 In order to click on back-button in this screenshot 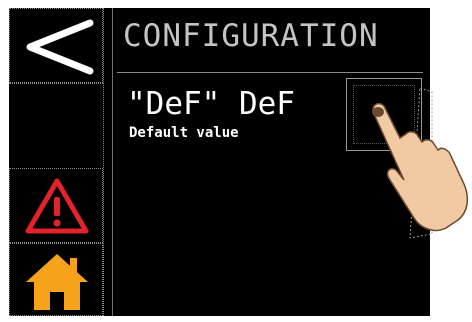, I will do `click(56, 45)`.